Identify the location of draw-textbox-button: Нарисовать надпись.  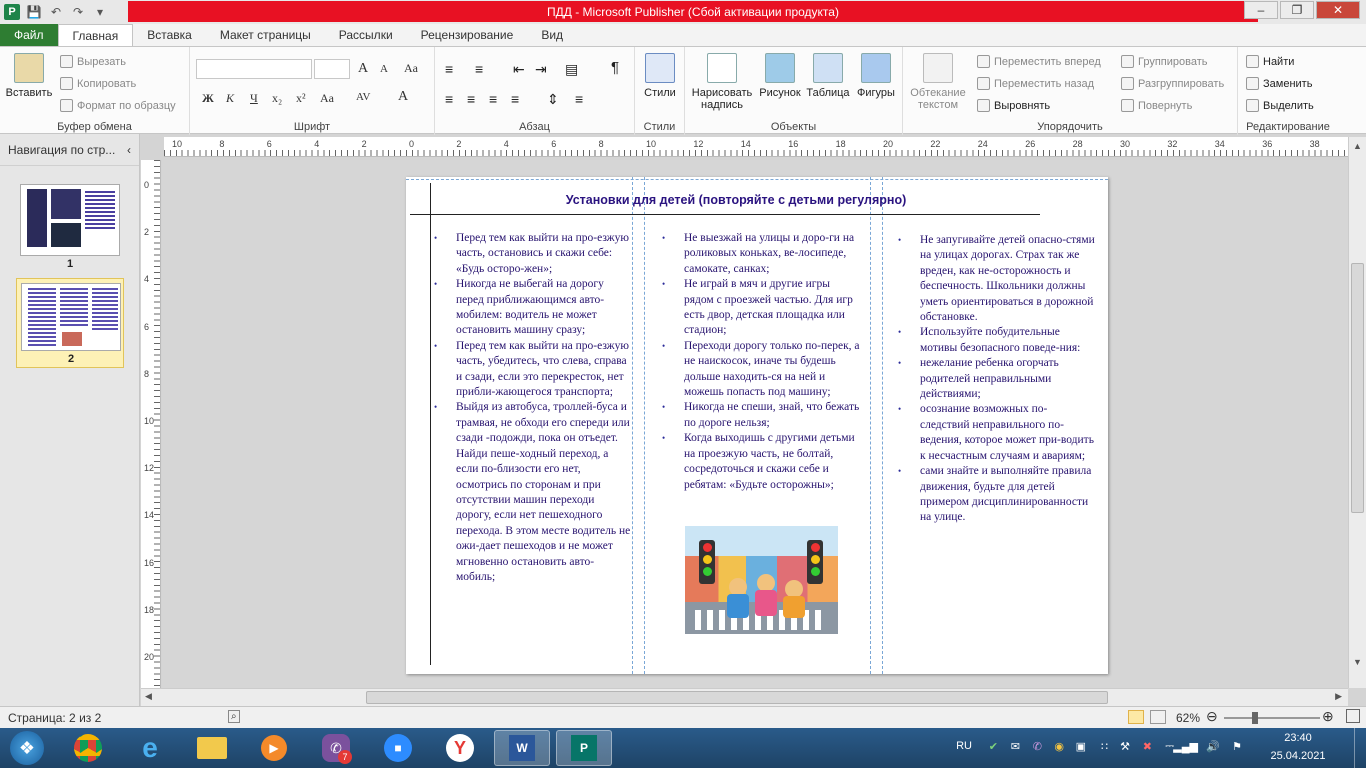
(722, 82).